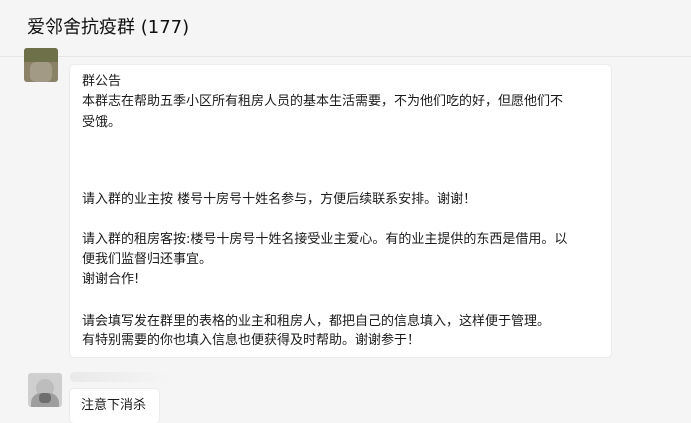 This screenshot has width=691, height=423. I want to click on notice-line: 谢谢合作!, so click(111, 279).